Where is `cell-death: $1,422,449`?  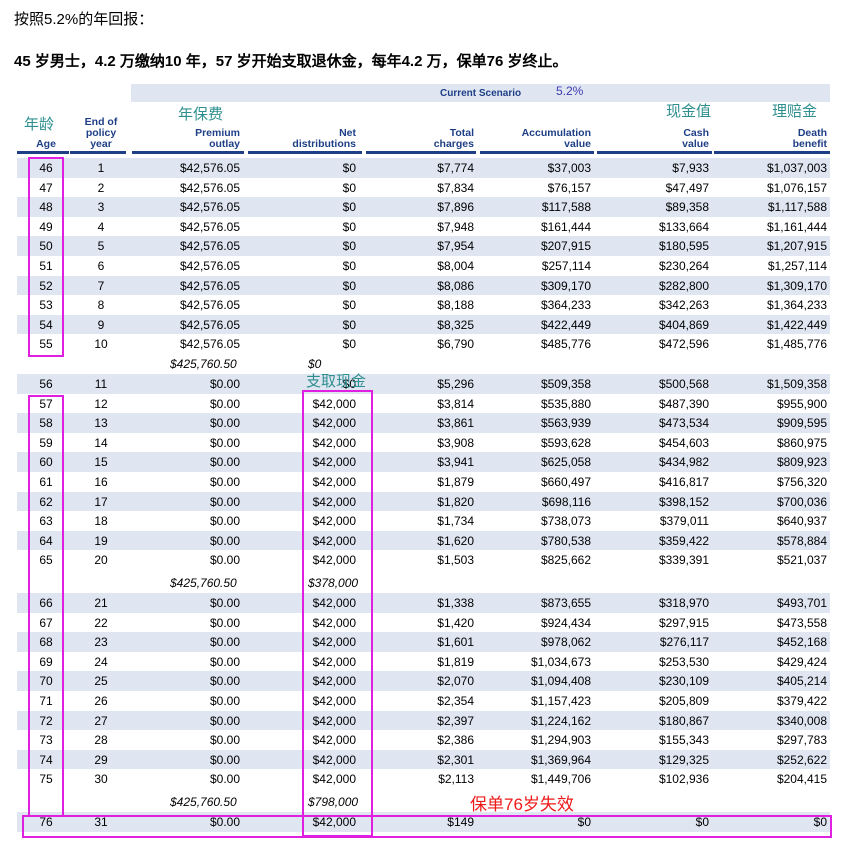
cell-death: $1,422,449 is located at coordinates (796, 324).